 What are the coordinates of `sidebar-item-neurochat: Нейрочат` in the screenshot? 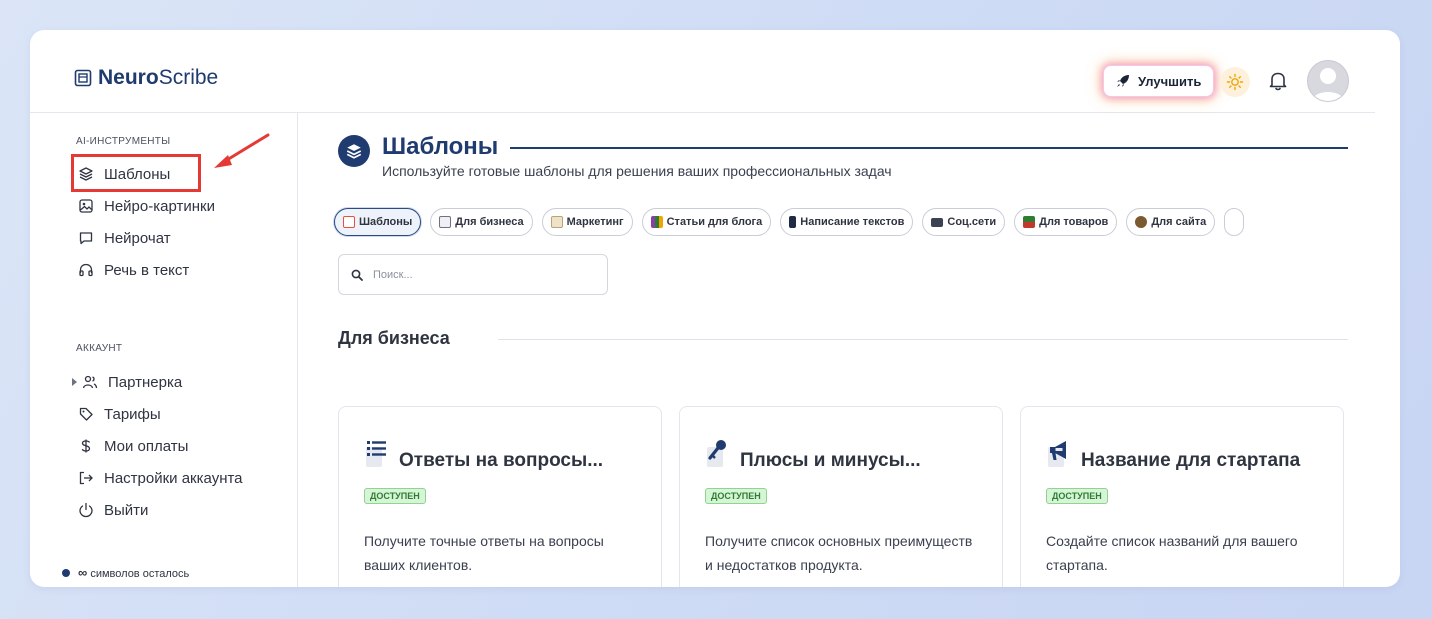 It's located at (124, 238).